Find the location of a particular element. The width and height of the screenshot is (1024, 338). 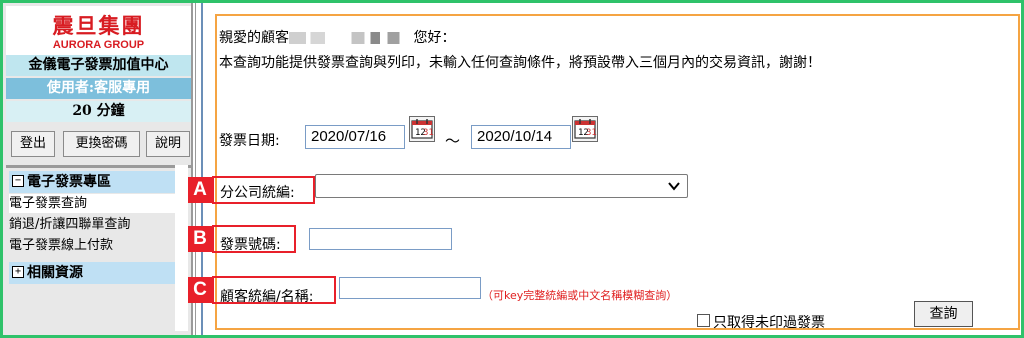

menu-section-resources: + 相關資源 is located at coordinates (93, 273).